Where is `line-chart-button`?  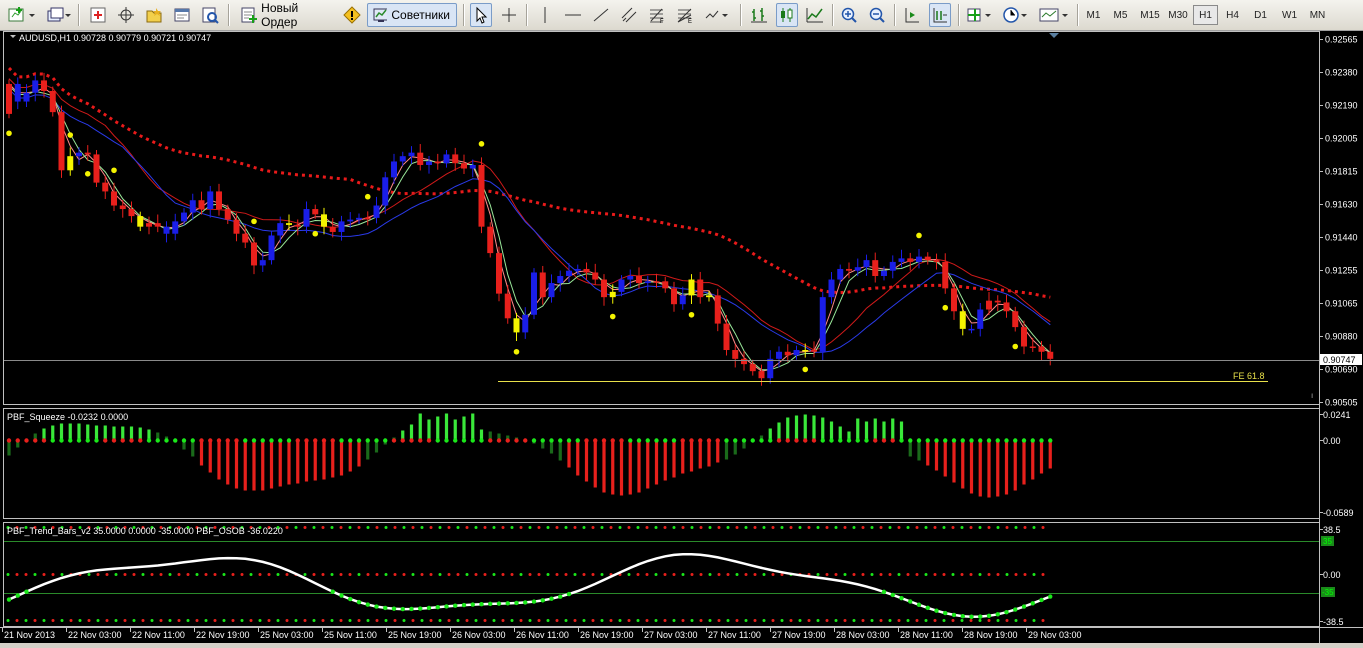
line-chart-button is located at coordinates (815, 15).